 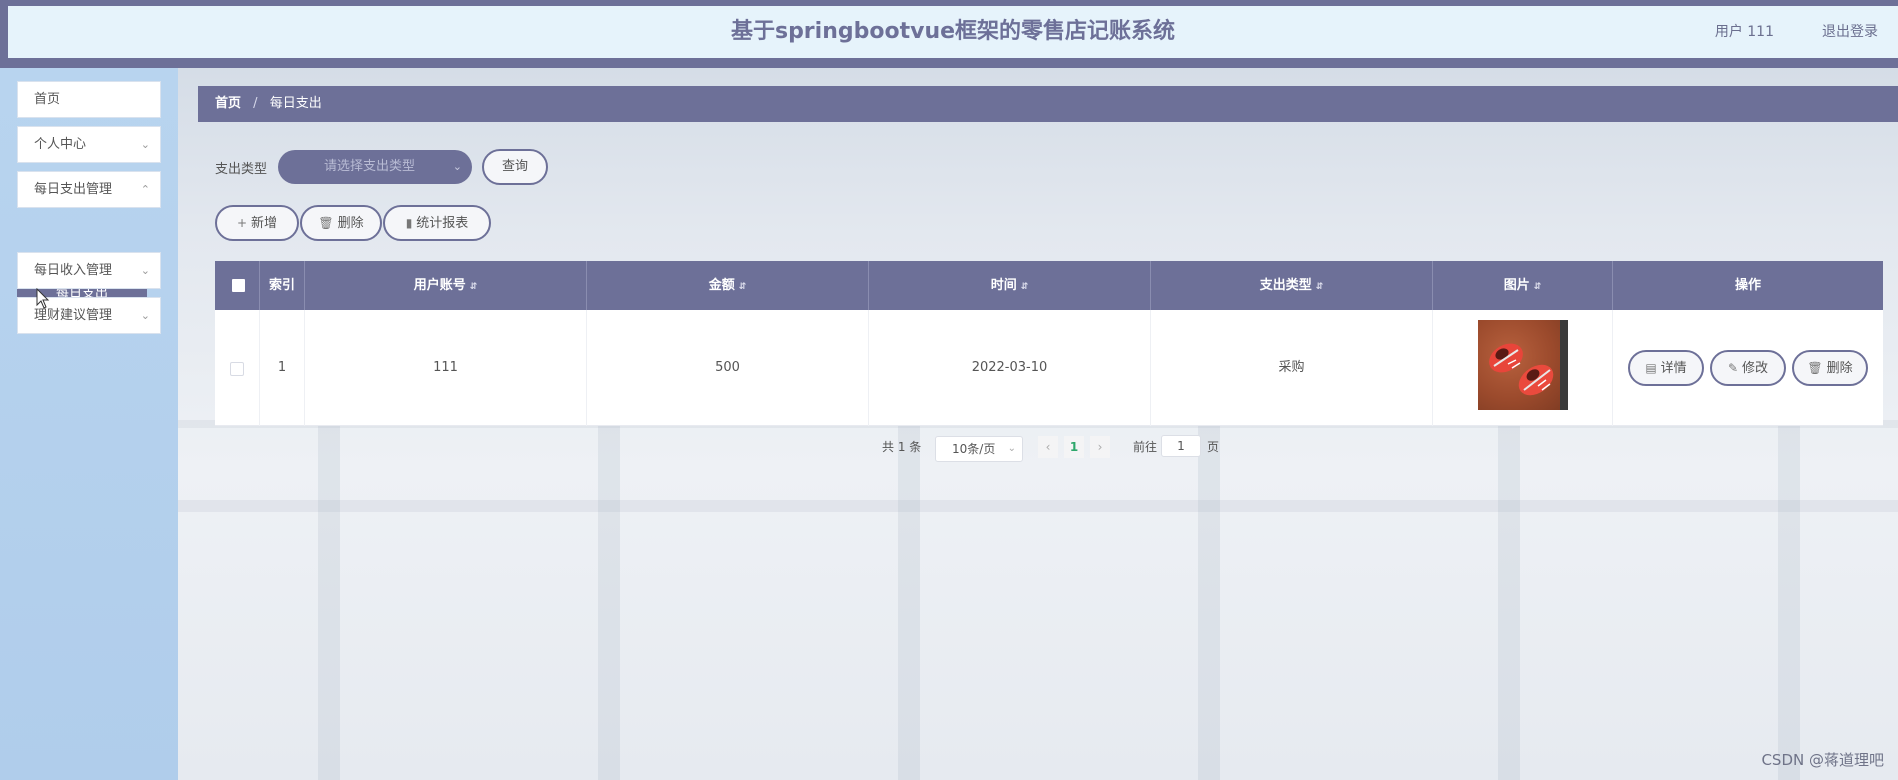 What do you see at coordinates (442, 223) in the screenshot?
I see `stats-button-label: 统计报表` at bounding box center [442, 223].